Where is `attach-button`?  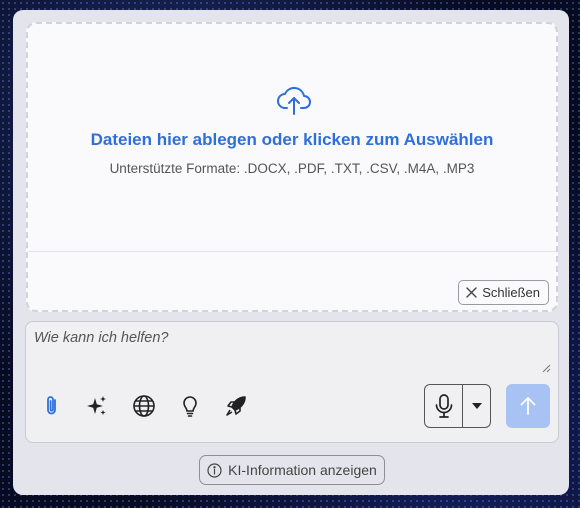 attach-button is located at coordinates (52, 406).